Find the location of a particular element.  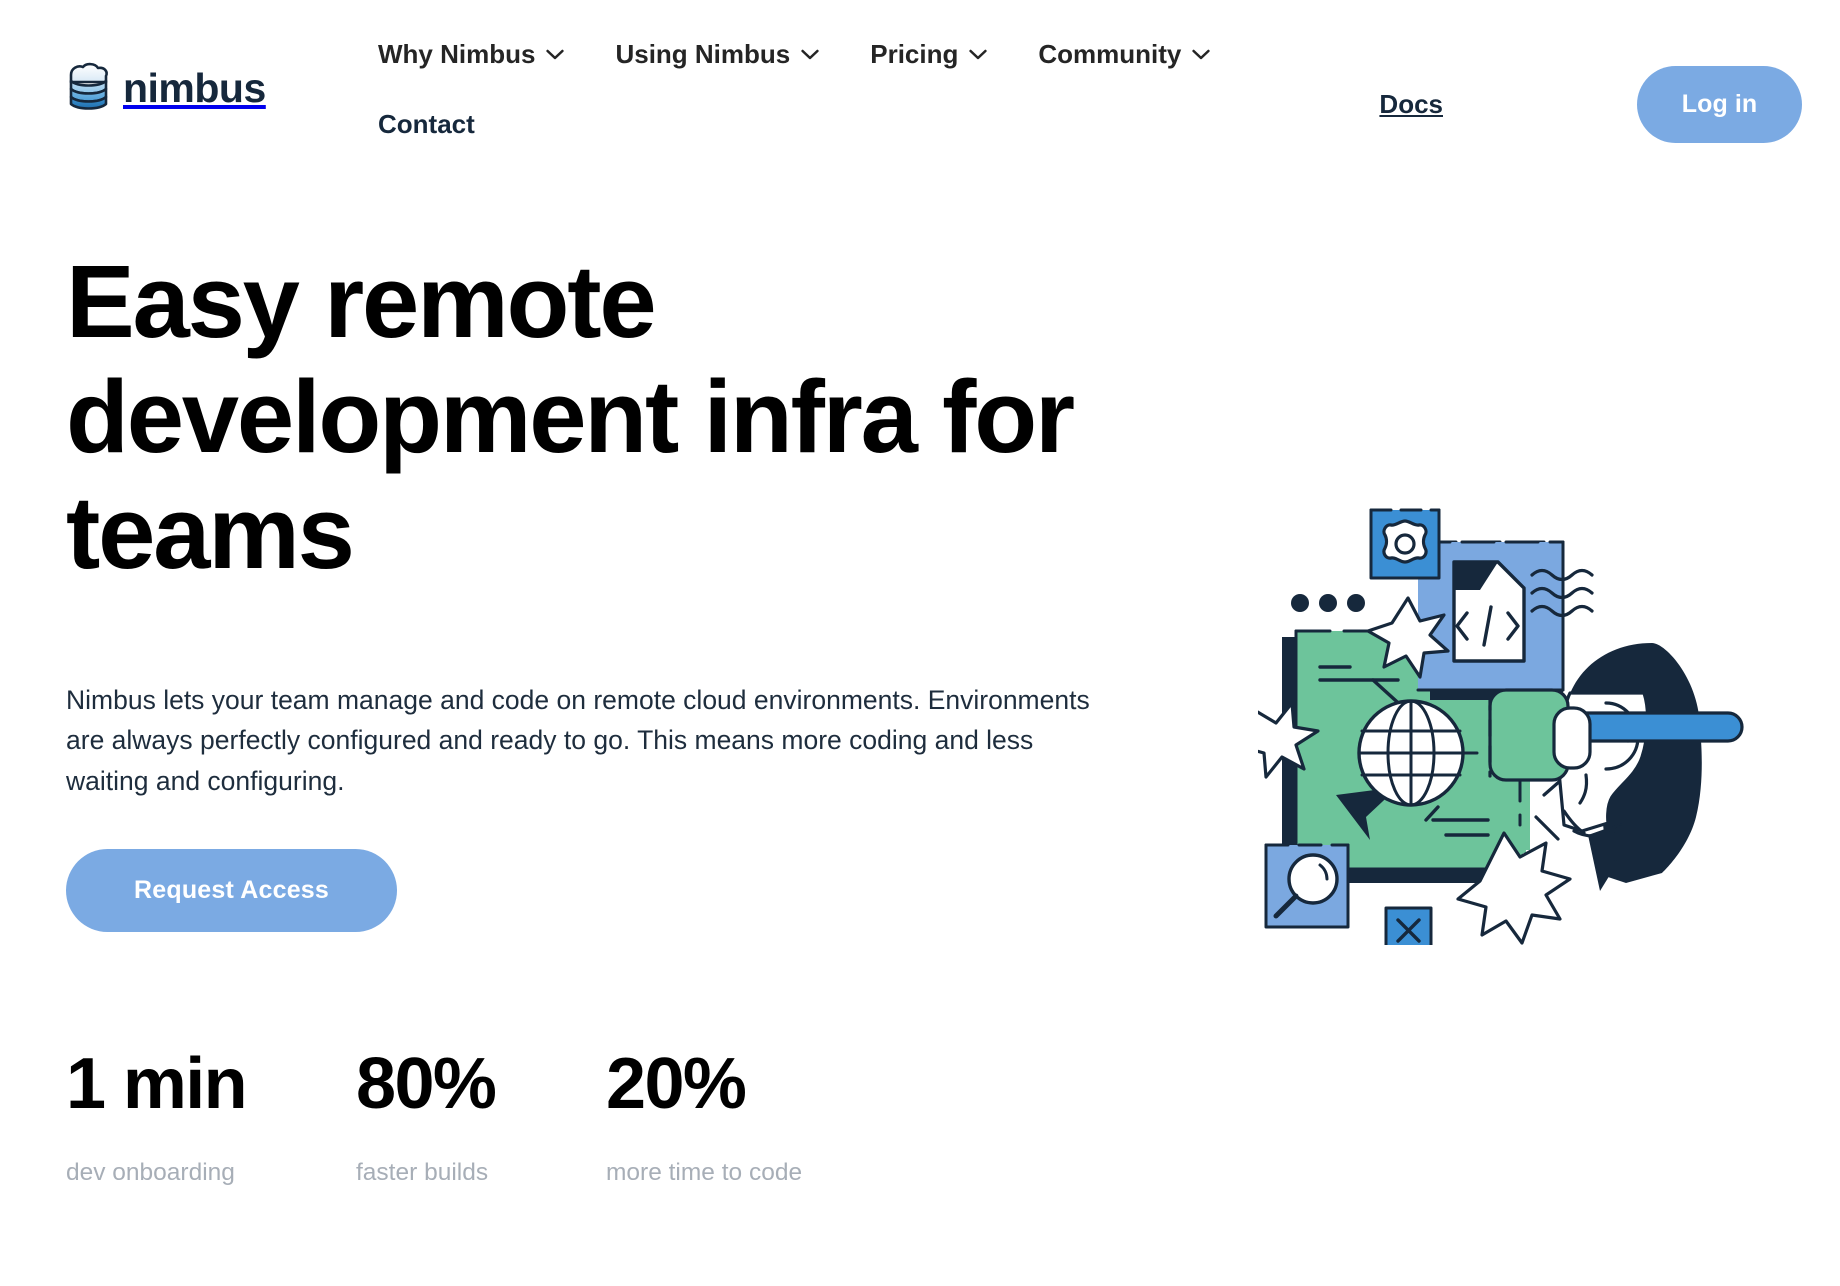

stat-label: faster builds is located at coordinates (422, 1173).